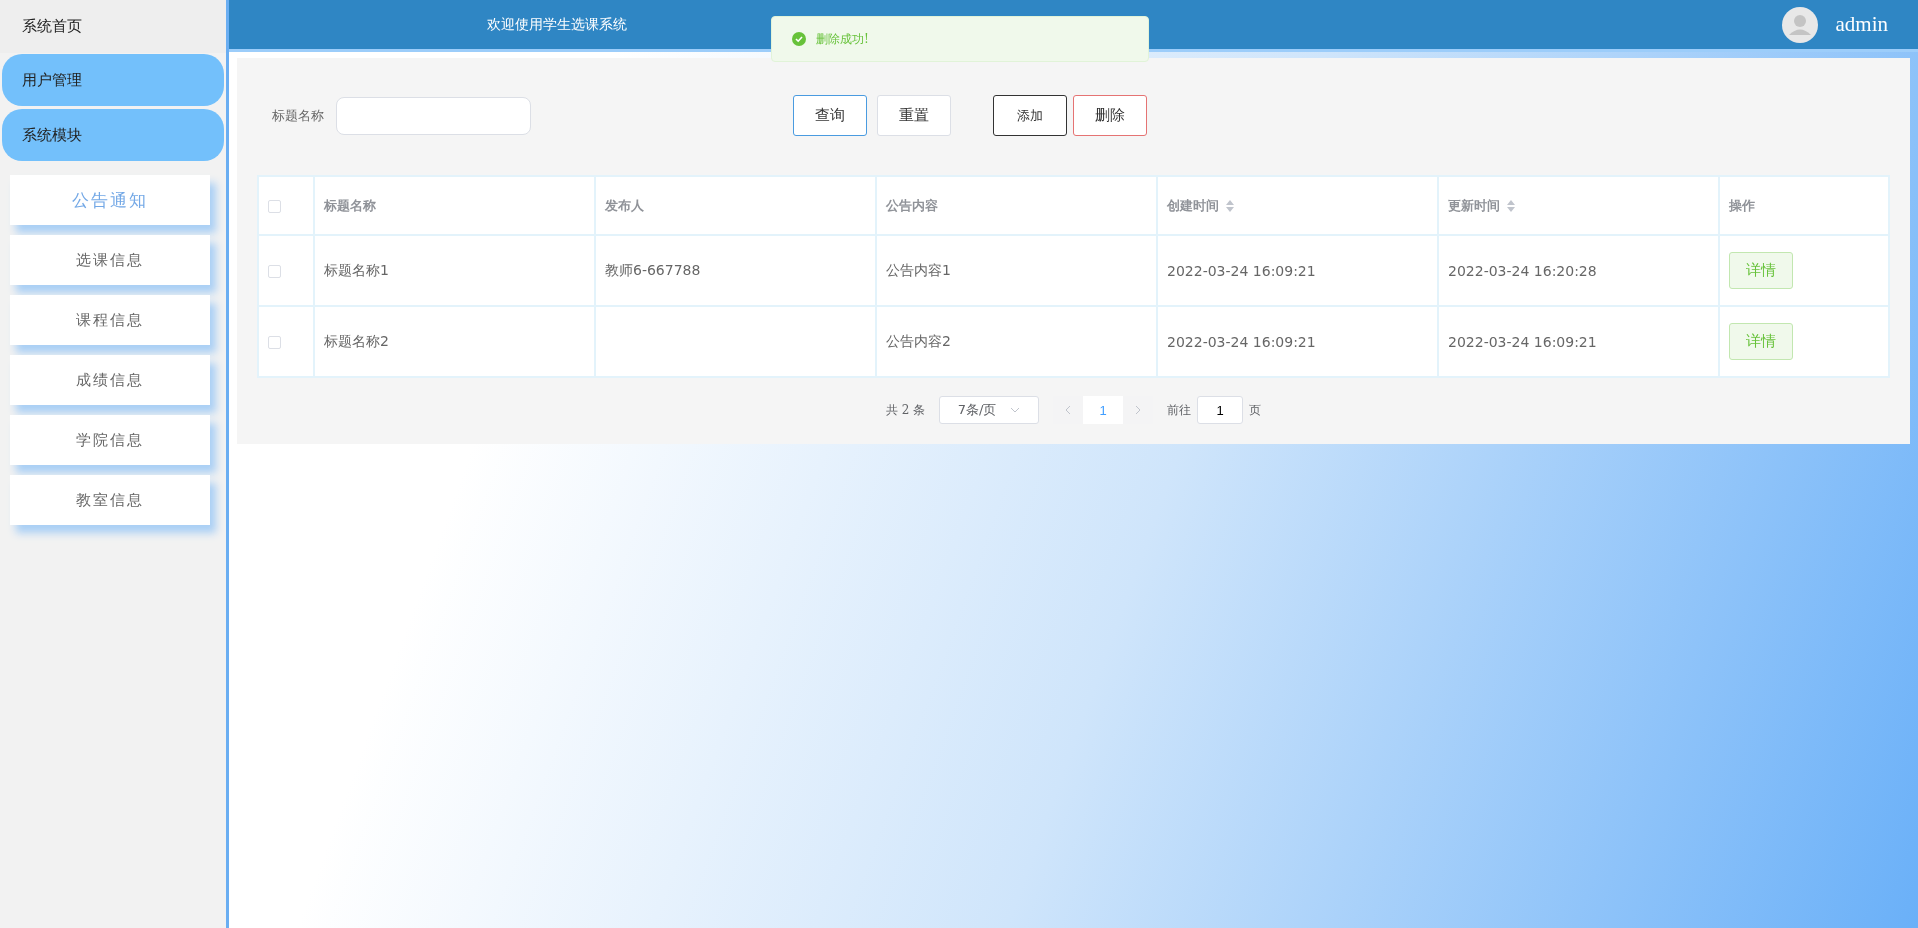 This screenshot has height=928, width=1918. Describe the element at coordinates (1220, 410) in the screenshot. I see `page-input: 1` at that location.